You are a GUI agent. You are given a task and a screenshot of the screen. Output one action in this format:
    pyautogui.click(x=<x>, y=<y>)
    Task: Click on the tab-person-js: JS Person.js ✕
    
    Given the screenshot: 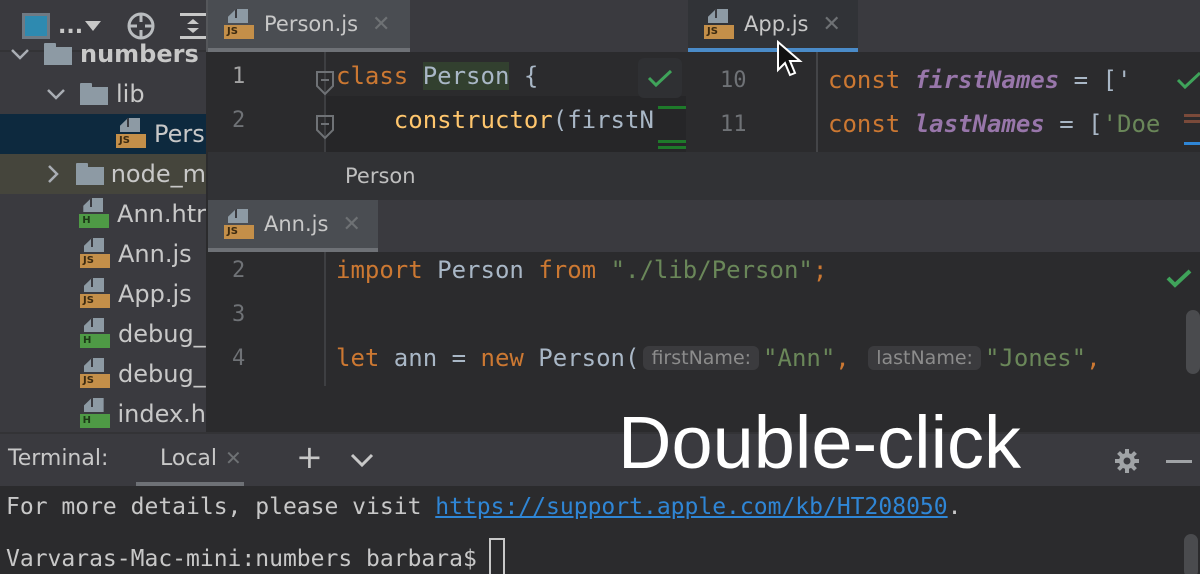 What is the action you would take?
    pyautogui.click(x=309, y=26)
    